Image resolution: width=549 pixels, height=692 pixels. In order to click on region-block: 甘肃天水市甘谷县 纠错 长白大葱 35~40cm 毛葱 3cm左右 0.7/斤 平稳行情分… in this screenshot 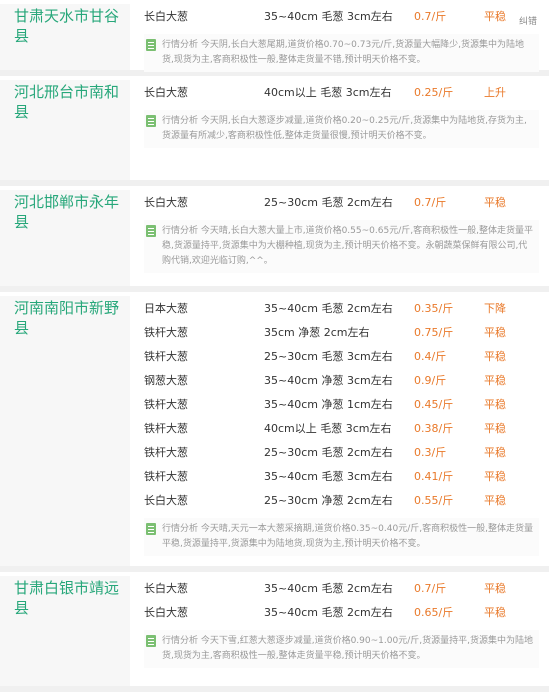, I will do `click(274, 38)`.